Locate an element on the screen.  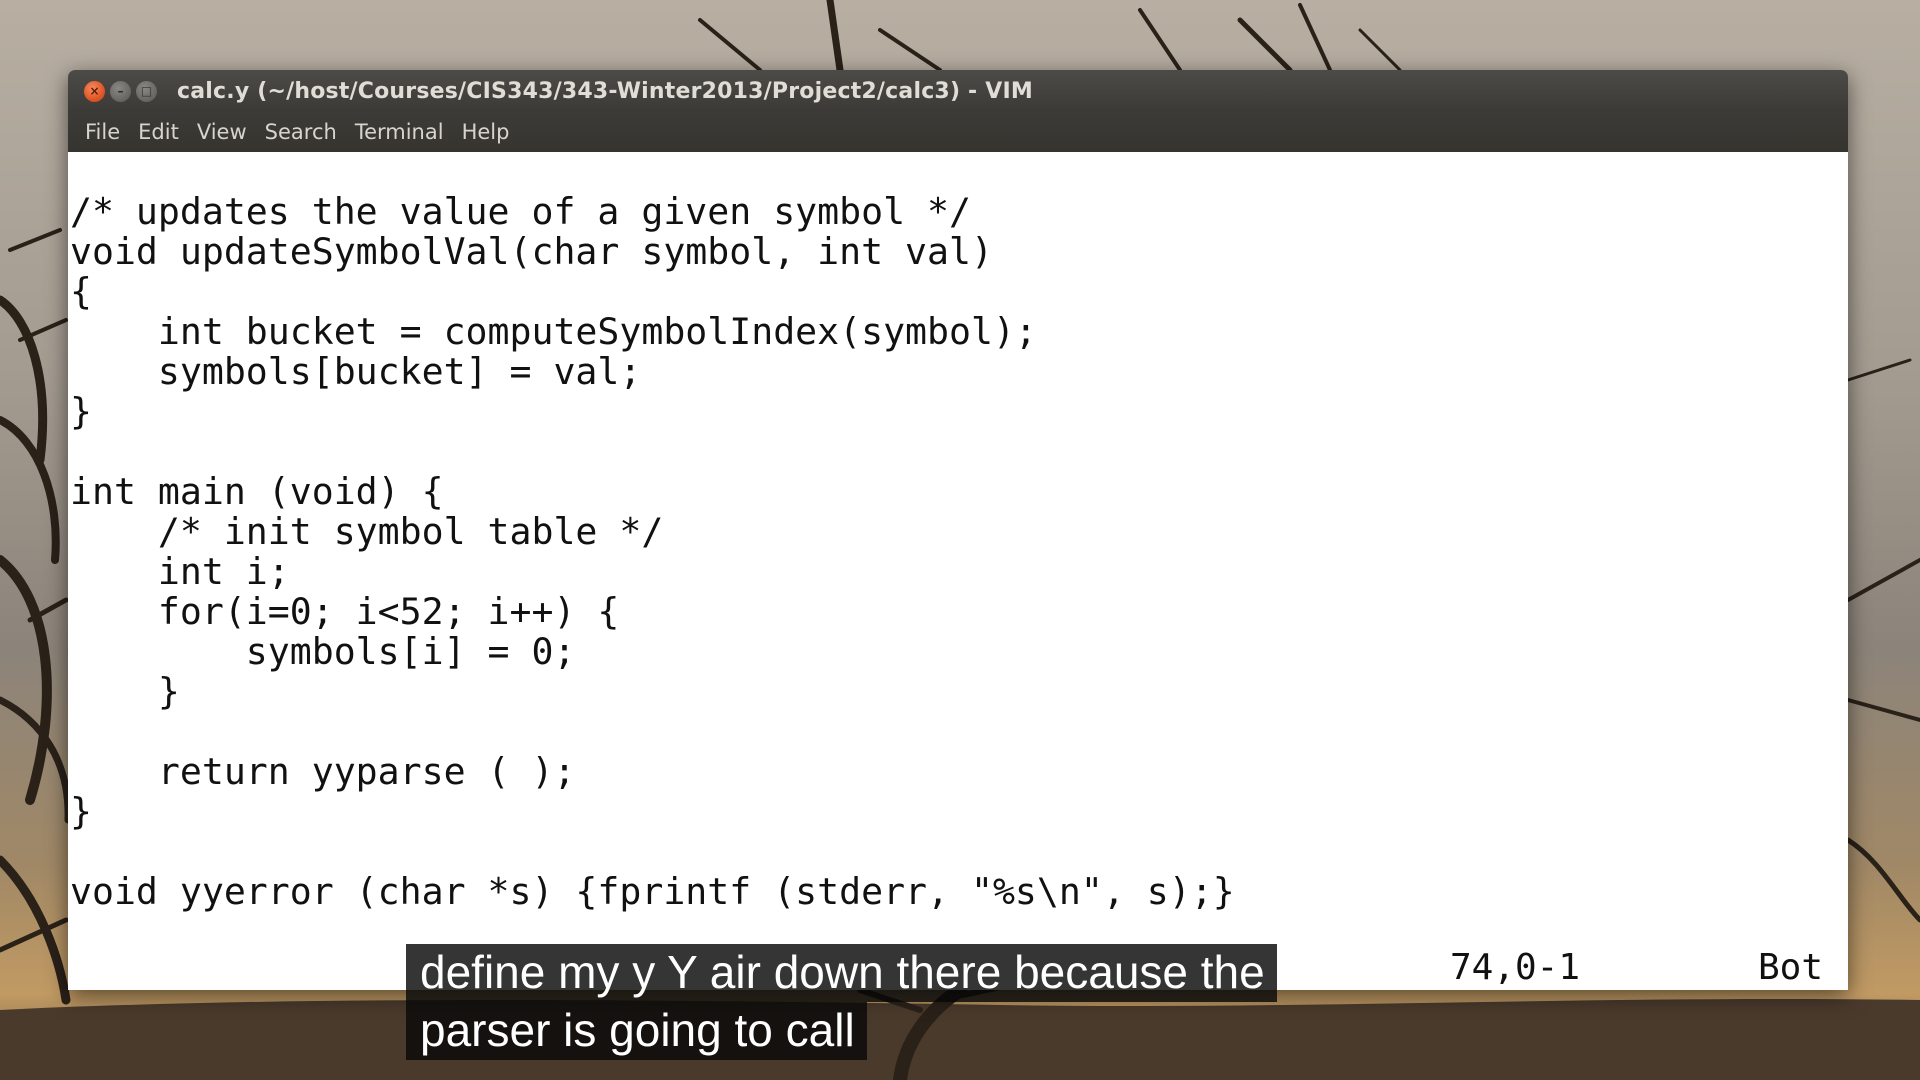
close-icon: × is located at coordinates (94, 91).